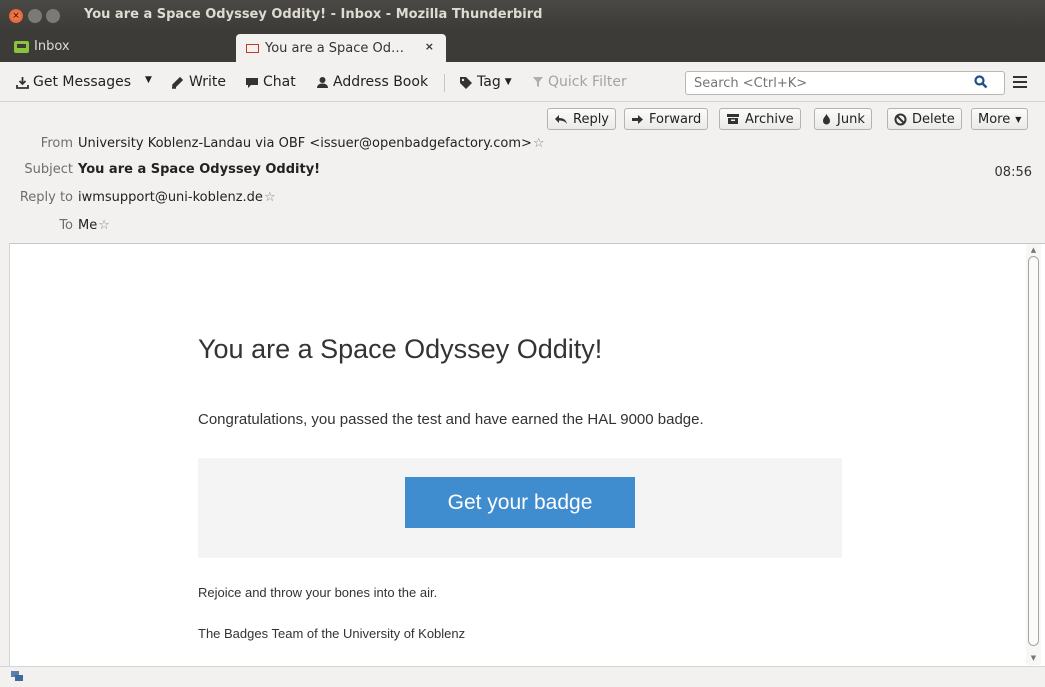 The image size is (1045, 687). I want to click on tab-inbox: Inbox, so click(42, 46).